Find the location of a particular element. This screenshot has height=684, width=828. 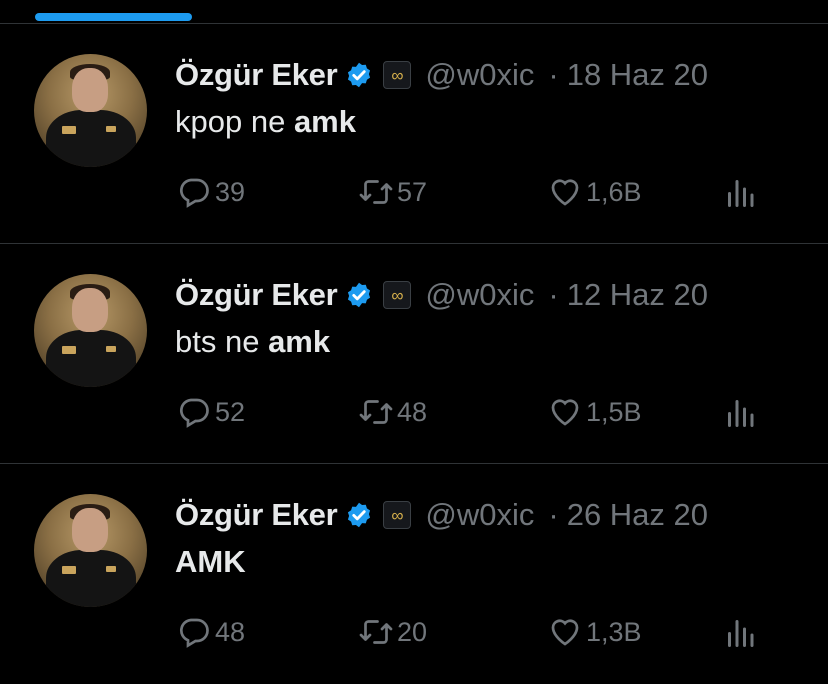

timestamp: 12 Haz 20 is located at coordinates (637, 295).